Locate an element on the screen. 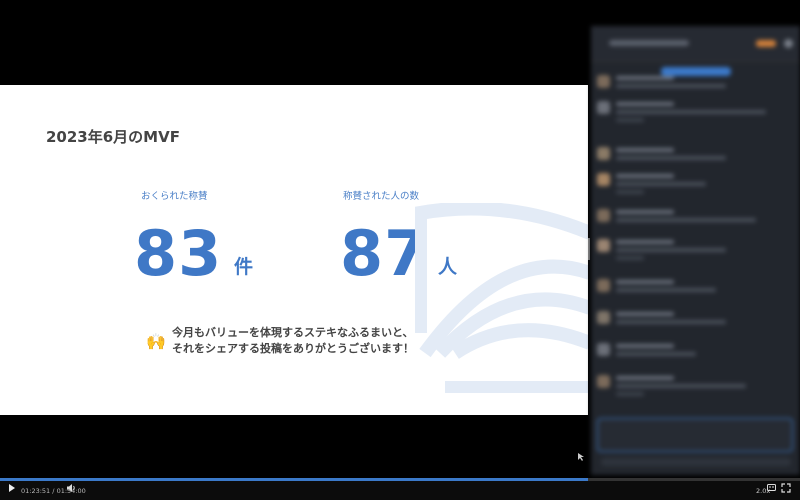  play-icon is located at coordinates (12, 488).